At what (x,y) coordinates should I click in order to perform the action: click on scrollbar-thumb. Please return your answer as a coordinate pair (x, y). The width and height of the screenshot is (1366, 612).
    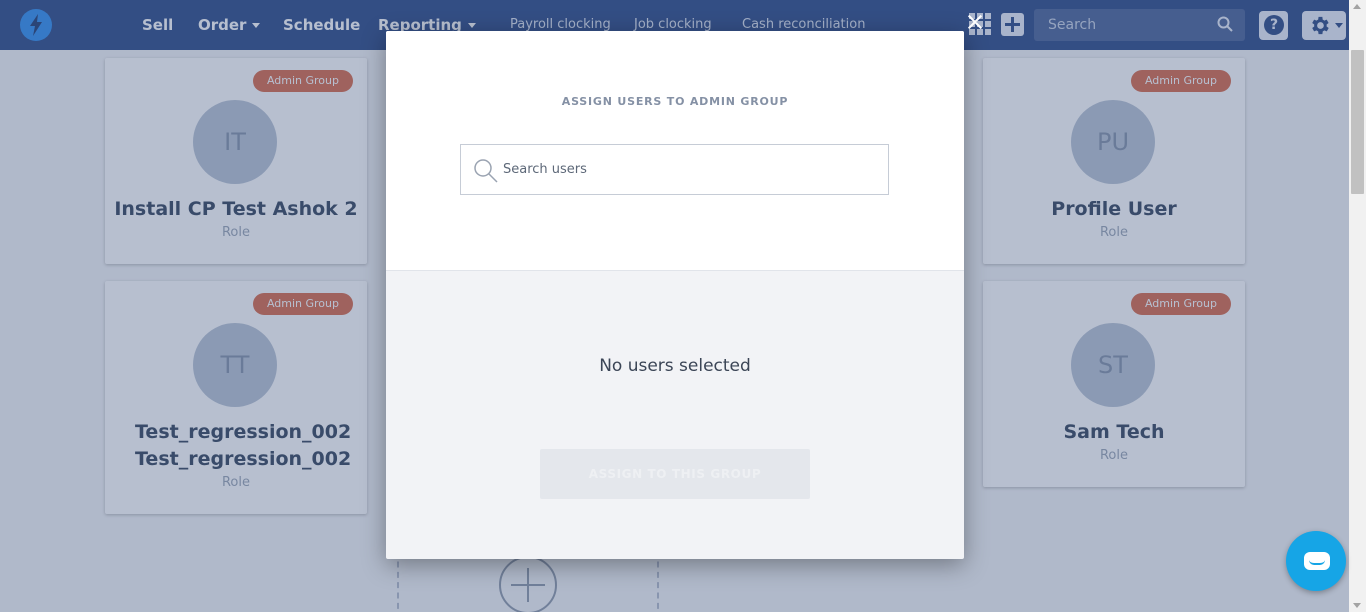
    Looking at the image, I should click on (1357, 122).